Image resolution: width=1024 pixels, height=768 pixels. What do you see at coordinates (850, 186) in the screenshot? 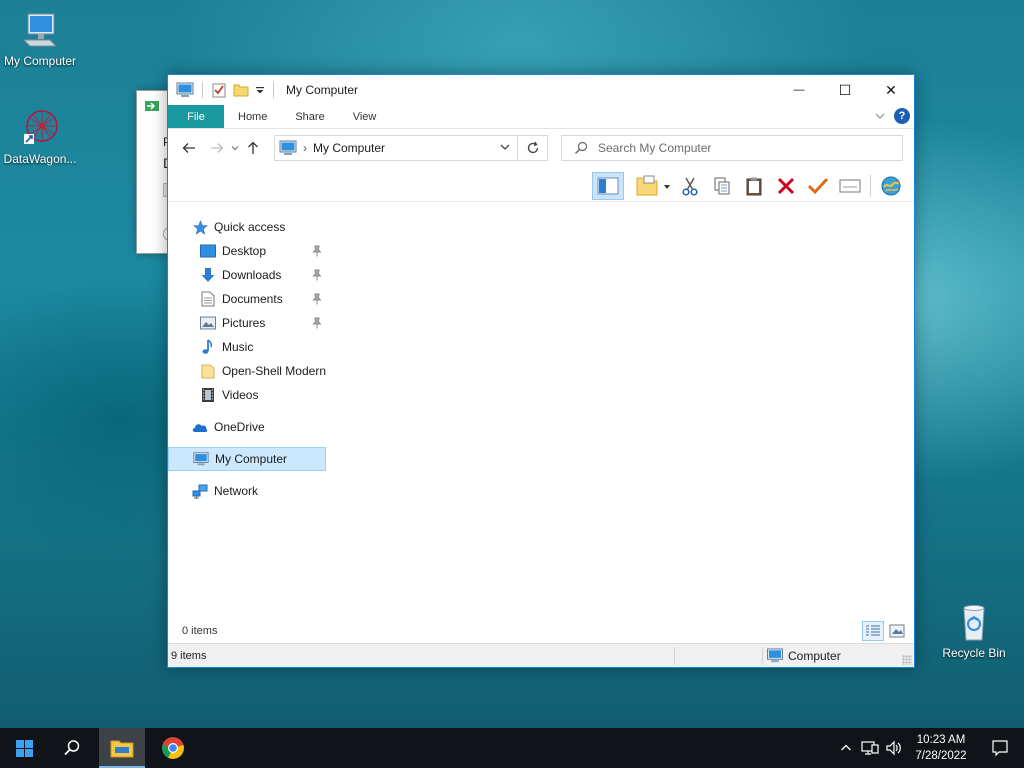
I see `email-button` at bounding box center [850, 186].